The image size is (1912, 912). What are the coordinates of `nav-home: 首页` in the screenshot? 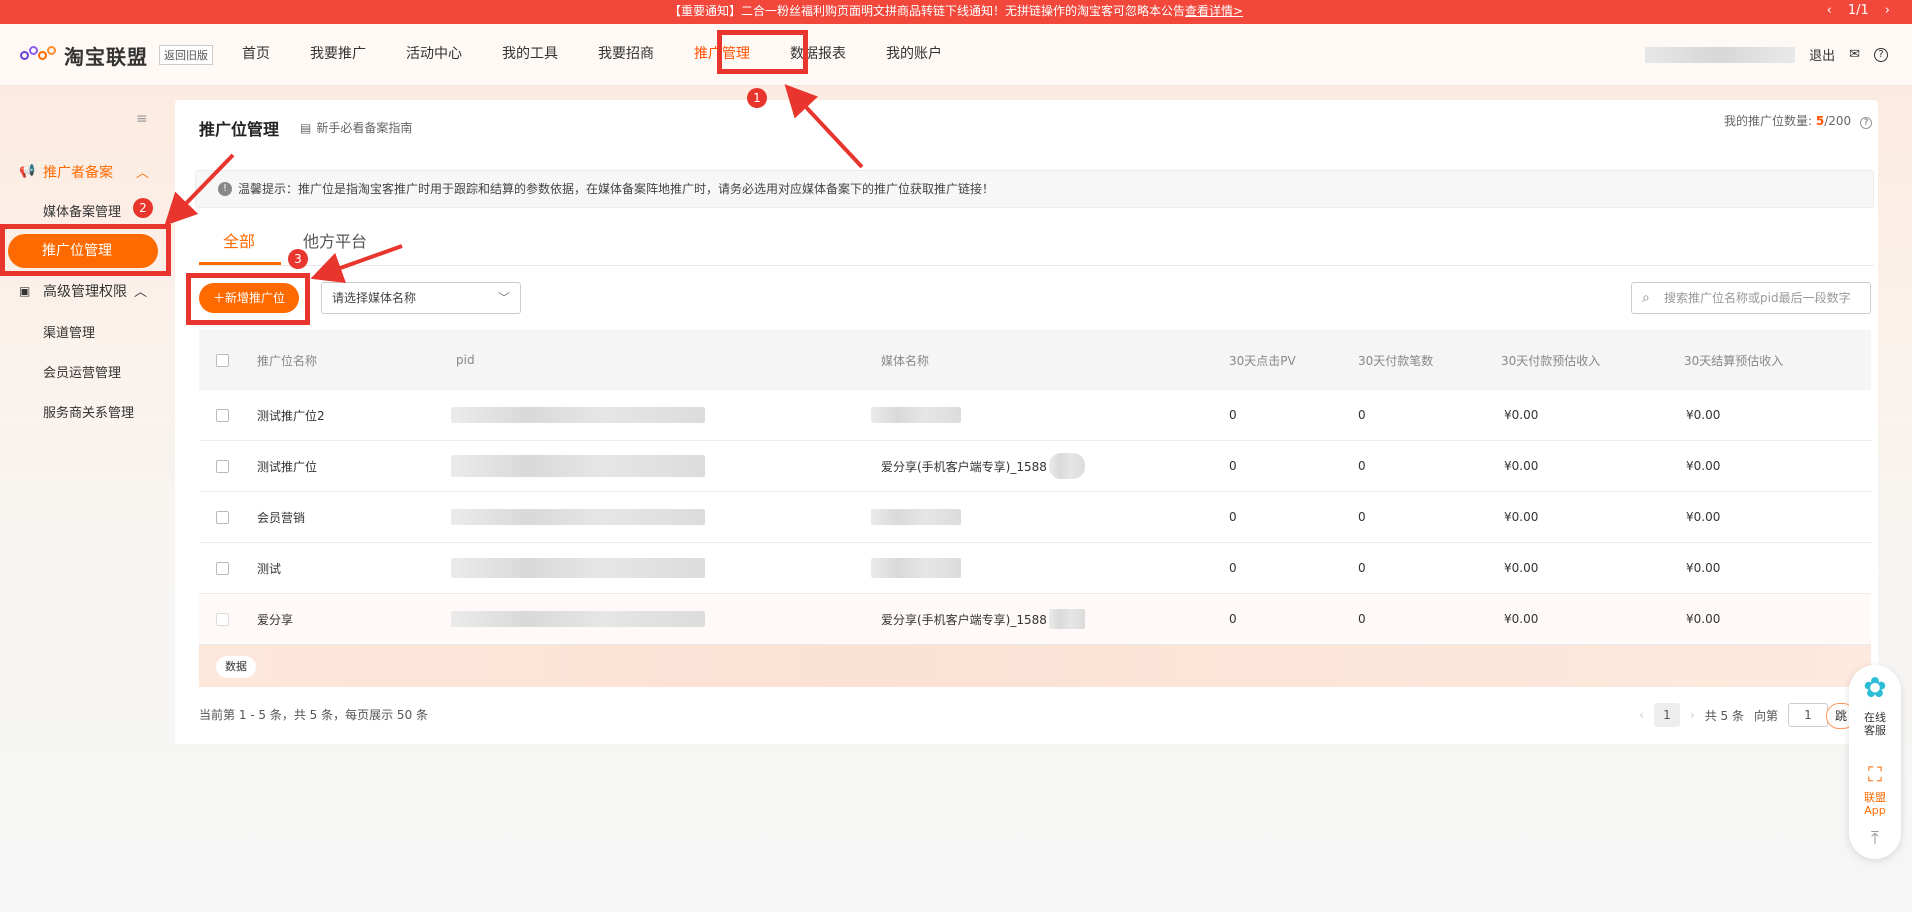 It's located at (256, 54).